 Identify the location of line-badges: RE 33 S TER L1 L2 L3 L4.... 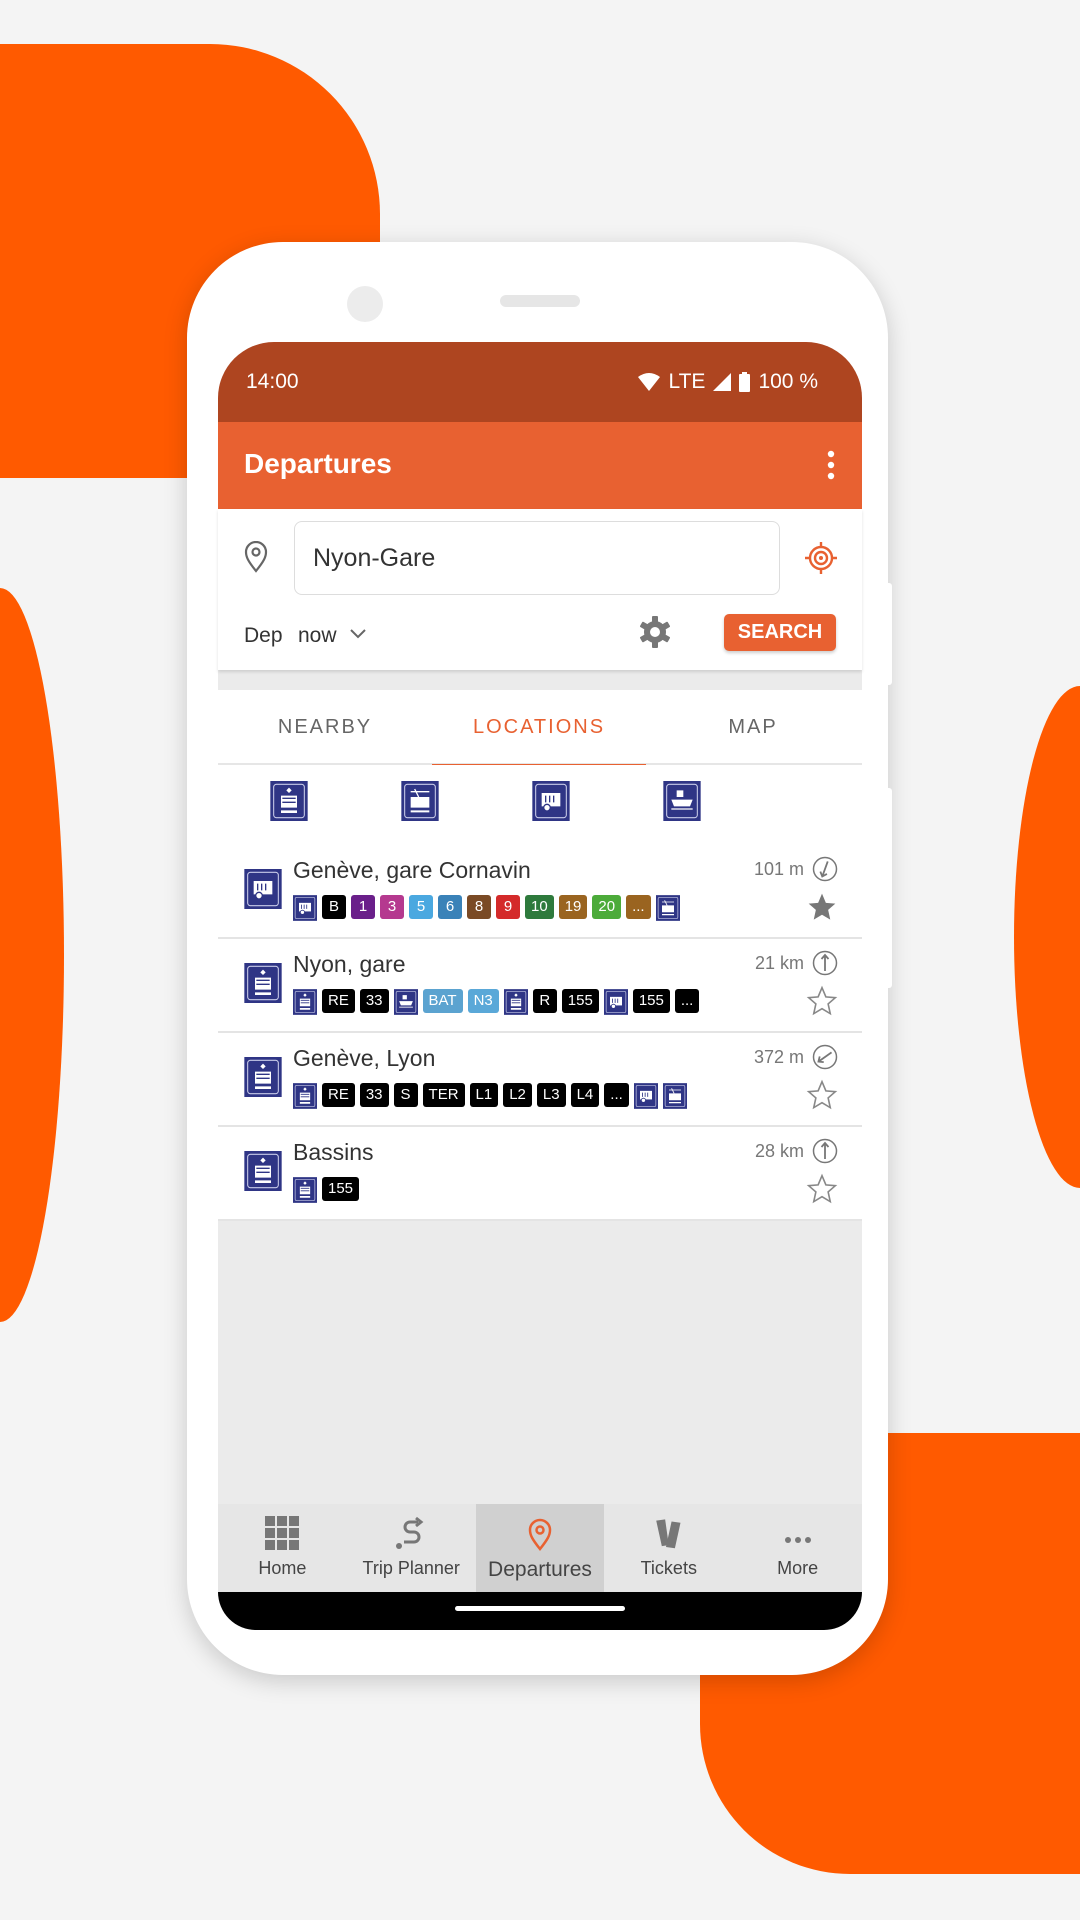
(490, 1096).